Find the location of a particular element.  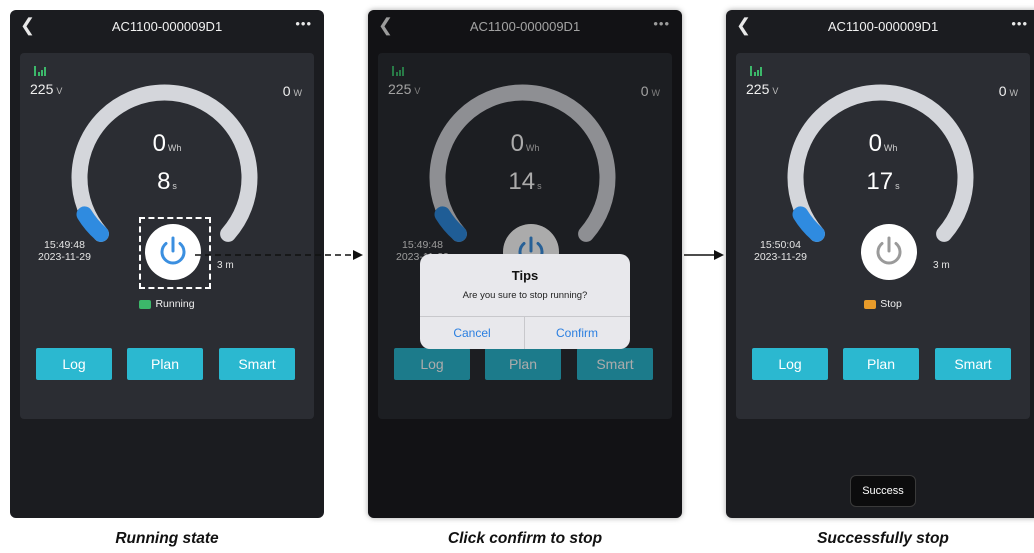

dashed-arrow is located at coordinates (279, 255).